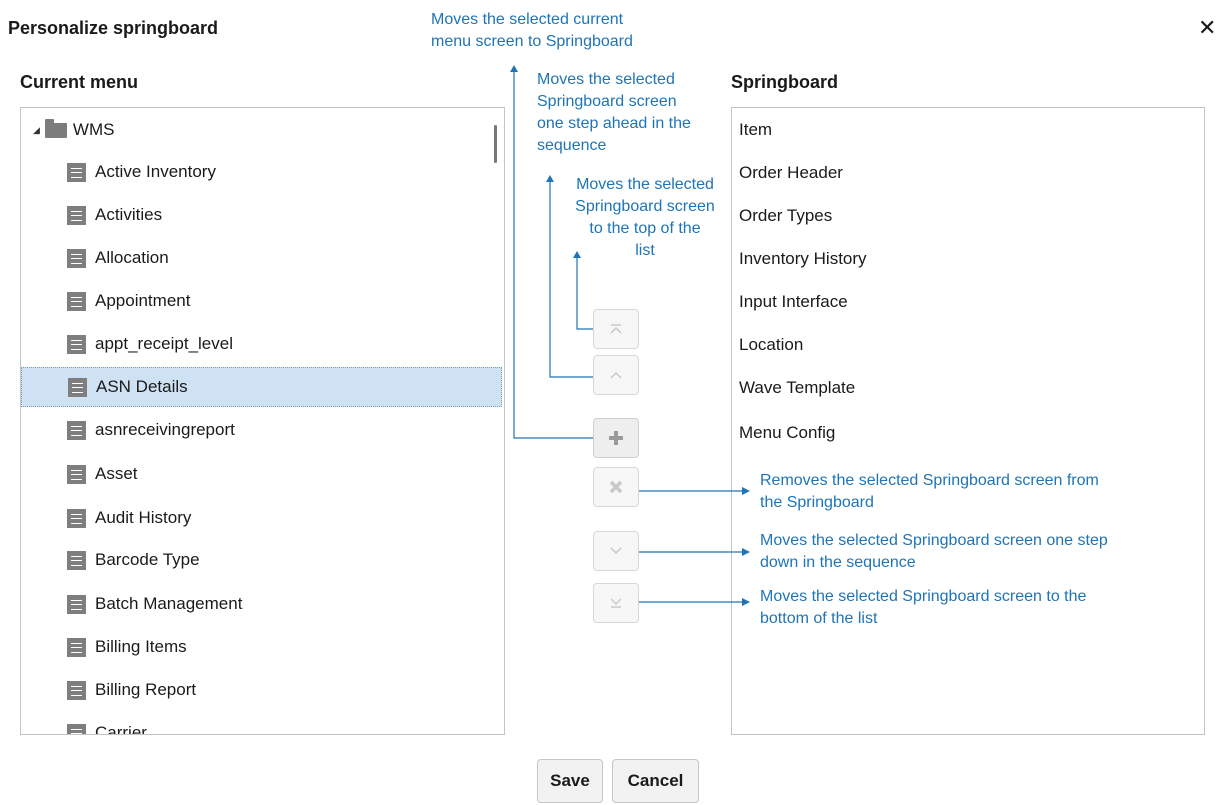 The image size is (1225, 805). Describe the element at coordinates (570, 781) in the screenshot. I see `save-button: Save` at that location.